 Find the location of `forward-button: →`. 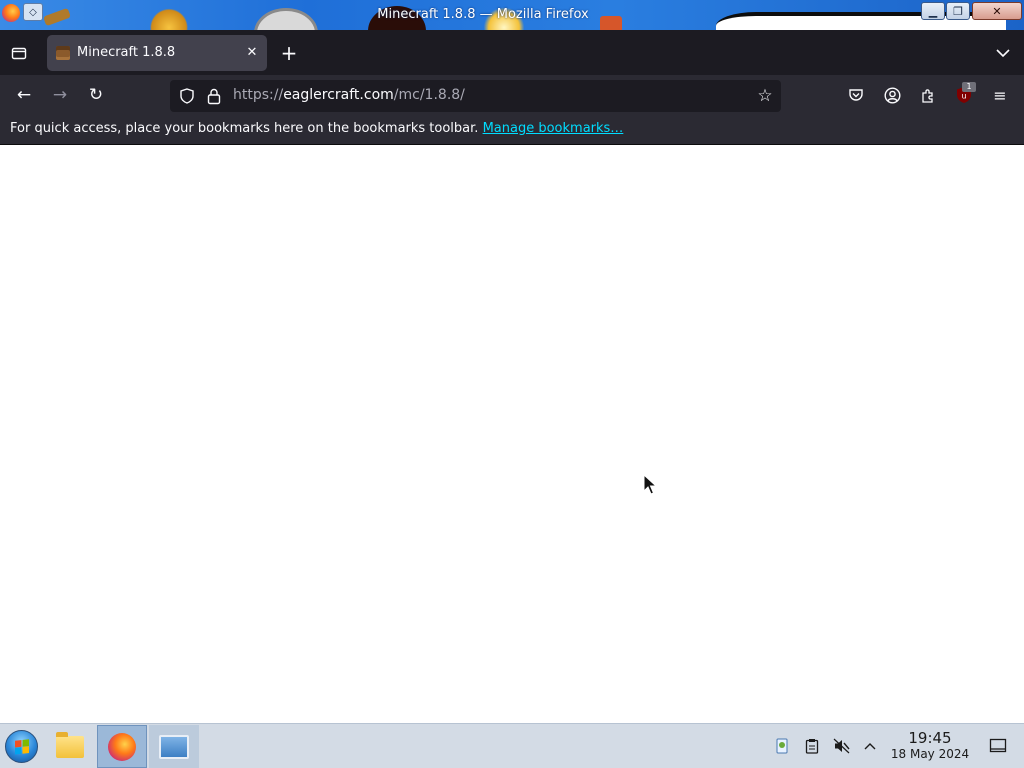

forward-button: → is located at coordinates (60, 95).